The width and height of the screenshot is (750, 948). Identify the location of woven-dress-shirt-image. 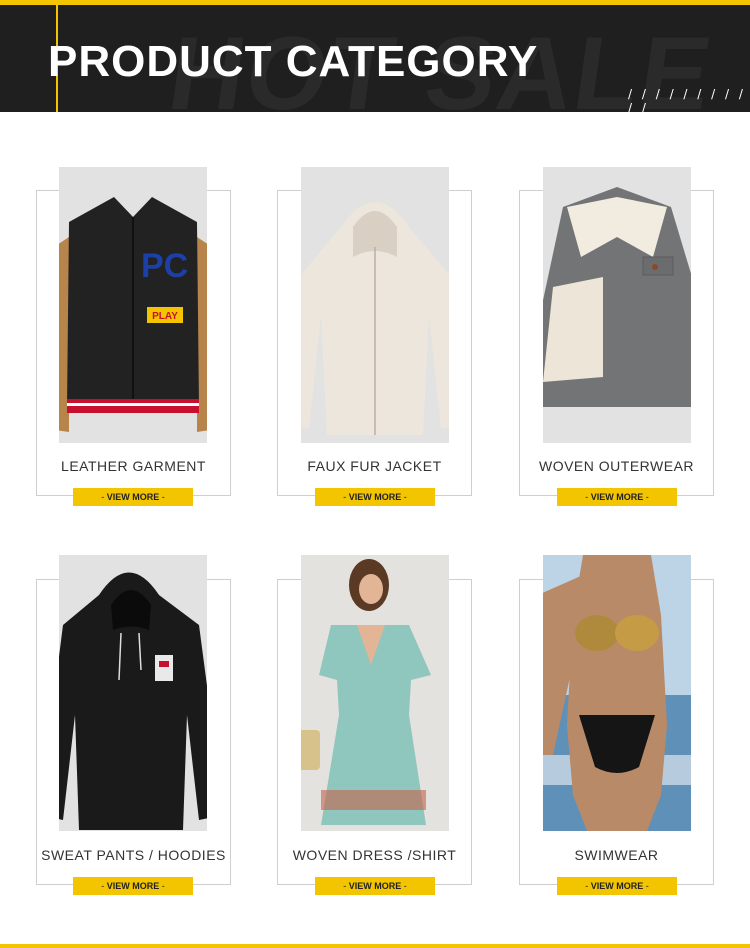
(375, 693).